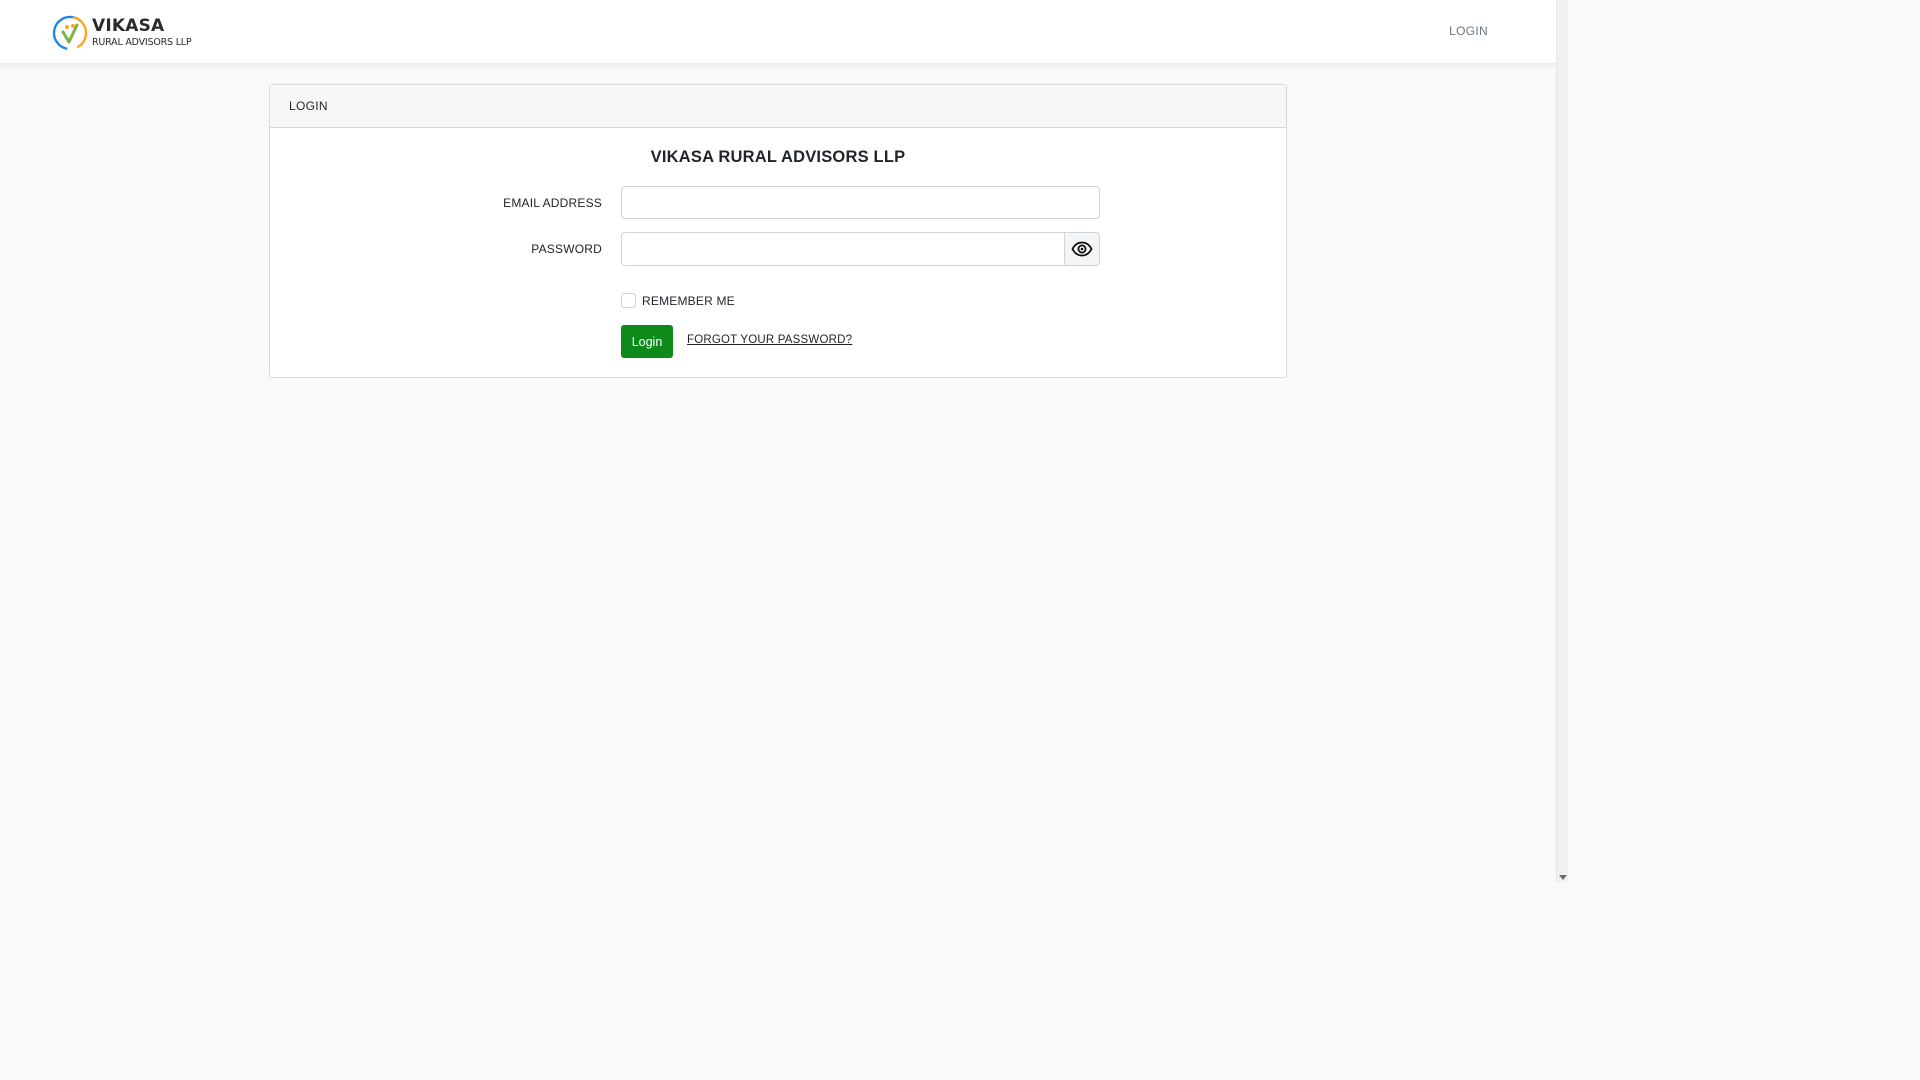 The width and height of the screenshot is (1920, 1080). Describe the element at coordinates (1562, 441) in the screenshot. I see `vertical-scrollbar` at that location.